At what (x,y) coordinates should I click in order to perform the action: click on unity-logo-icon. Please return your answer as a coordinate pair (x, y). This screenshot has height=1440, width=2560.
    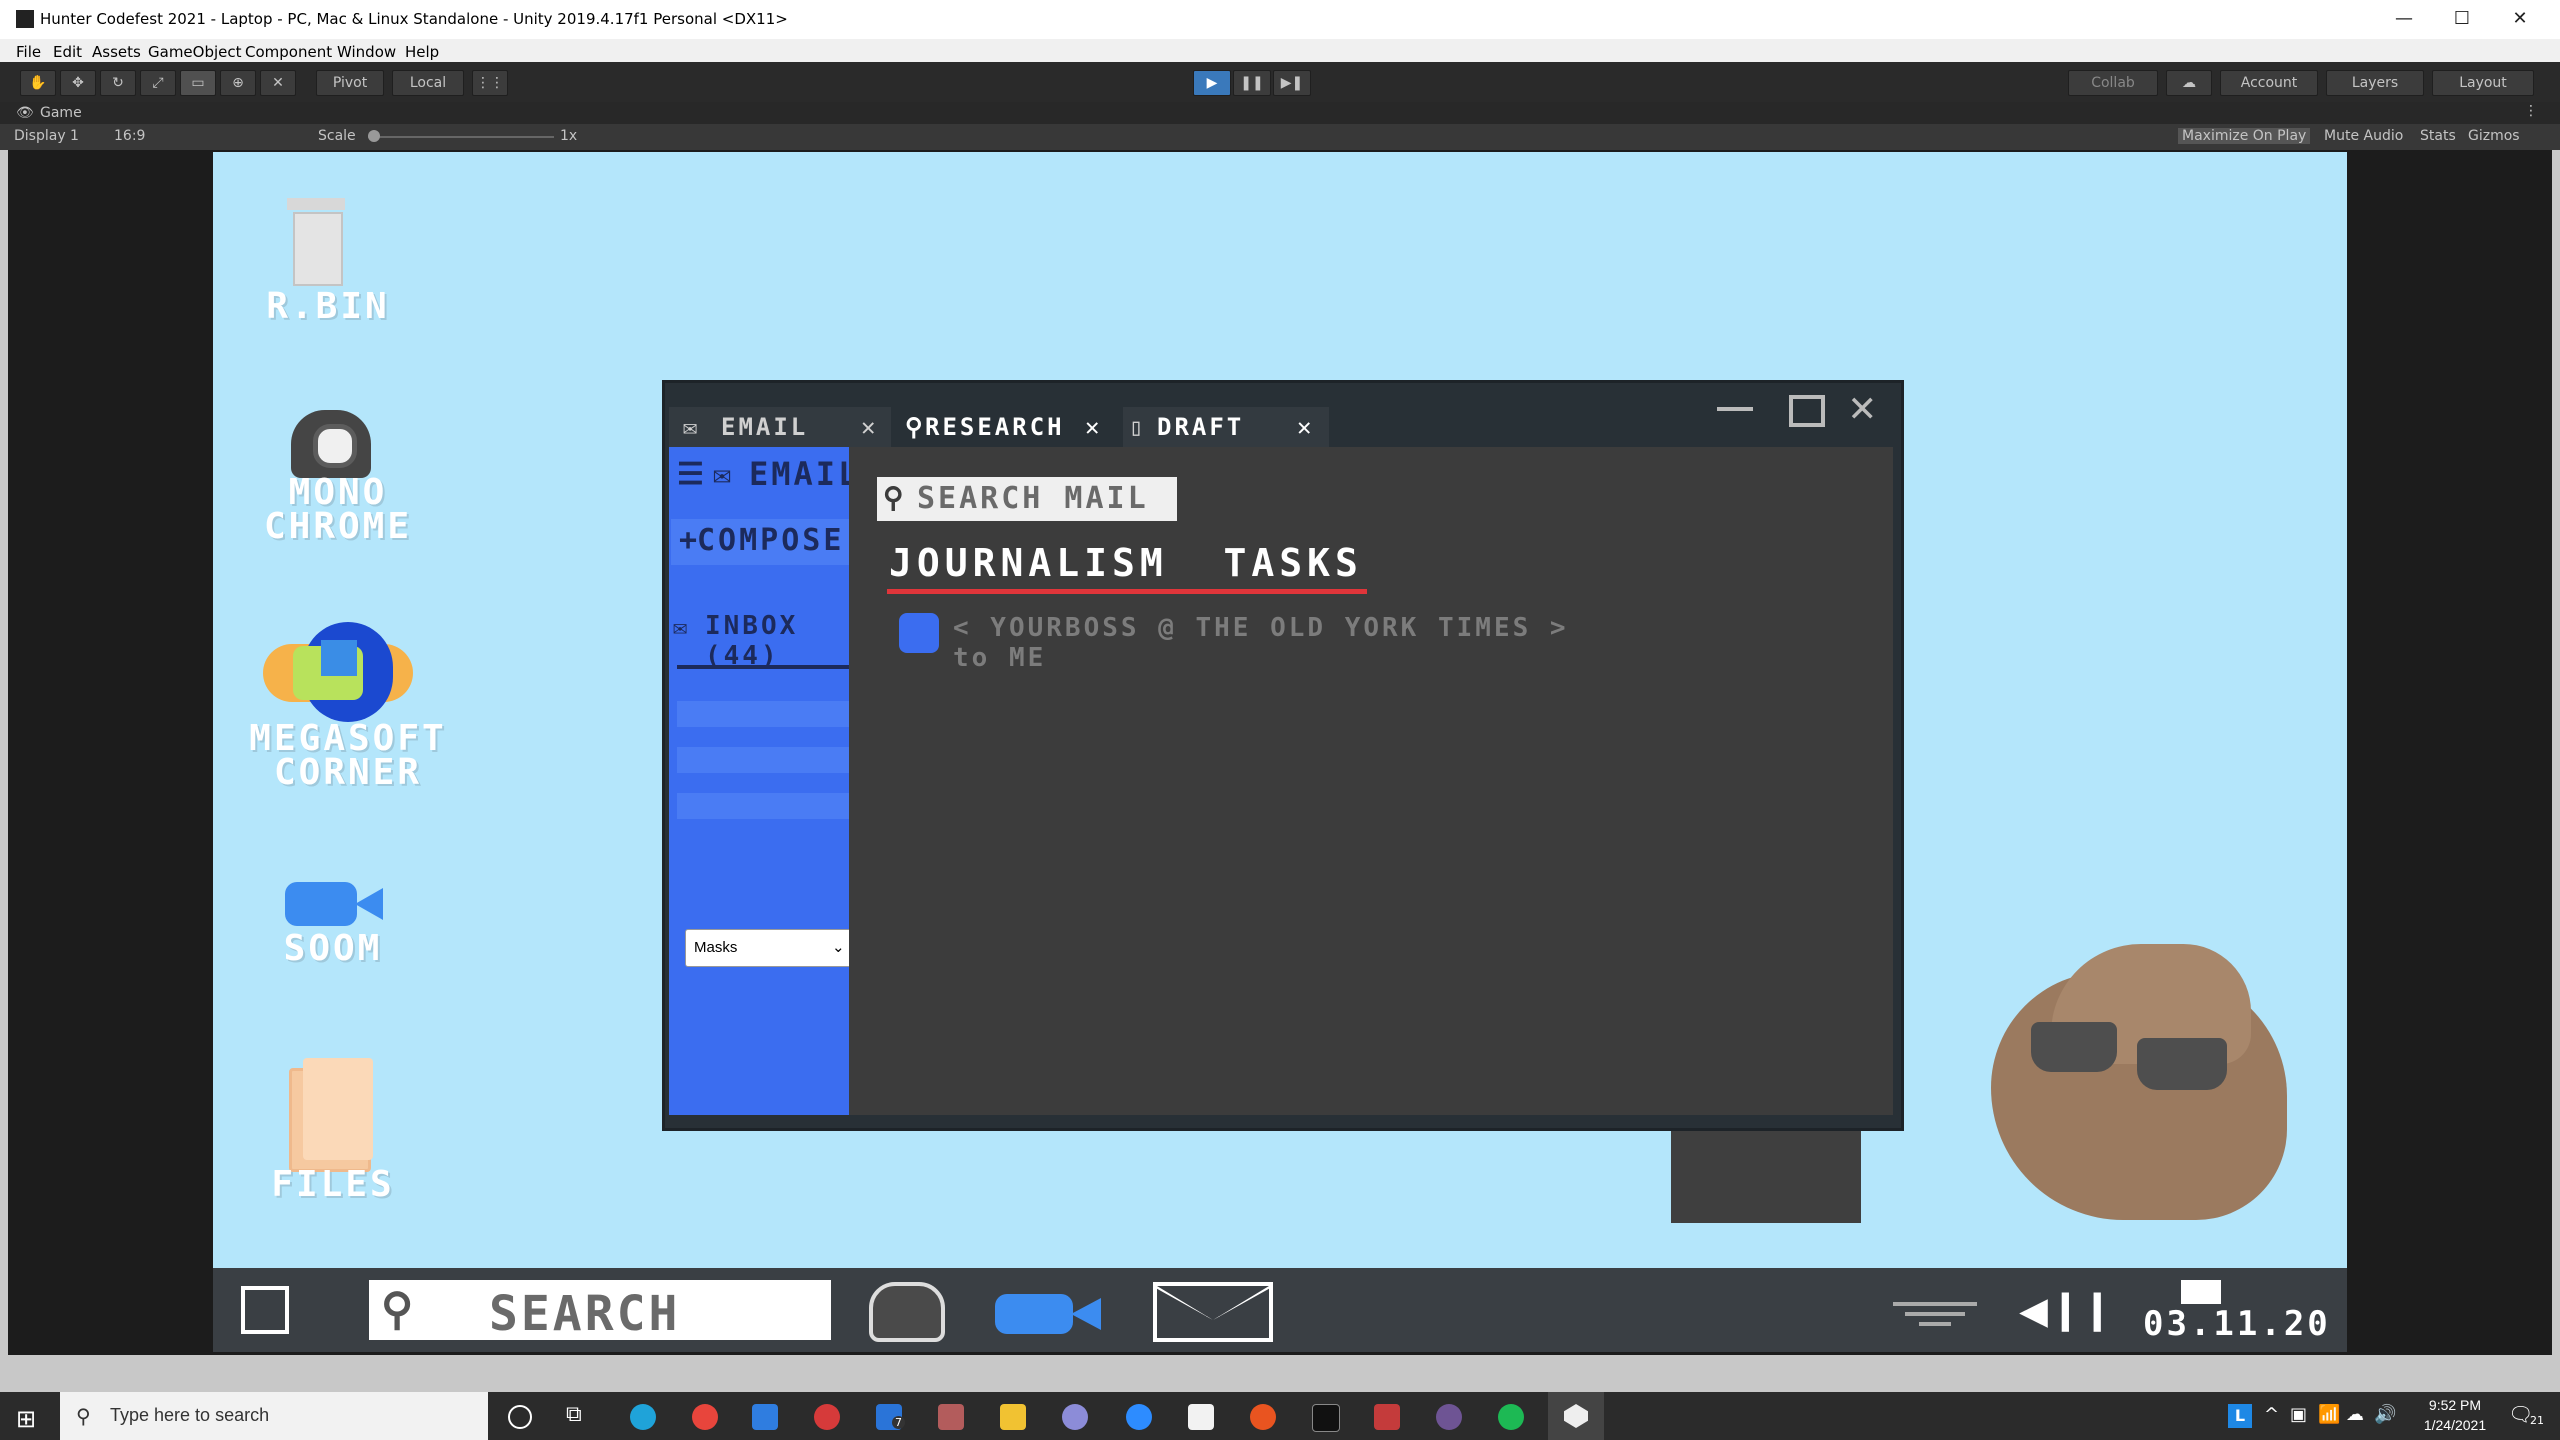
    Looking at the image, I should click on (25, 19).